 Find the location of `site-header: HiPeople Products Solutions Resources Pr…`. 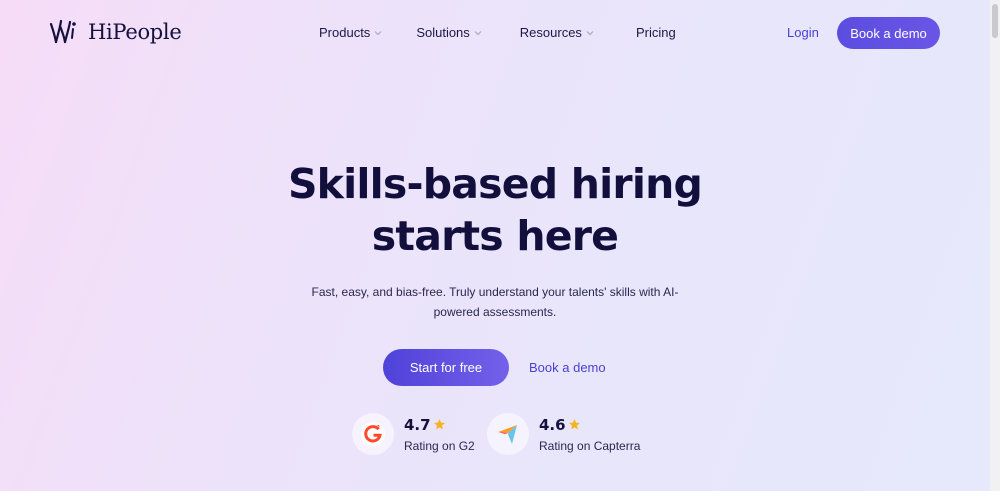

site-header: HiPeople Products Solutions Resources Pr… is located at coordinates (495, 33).